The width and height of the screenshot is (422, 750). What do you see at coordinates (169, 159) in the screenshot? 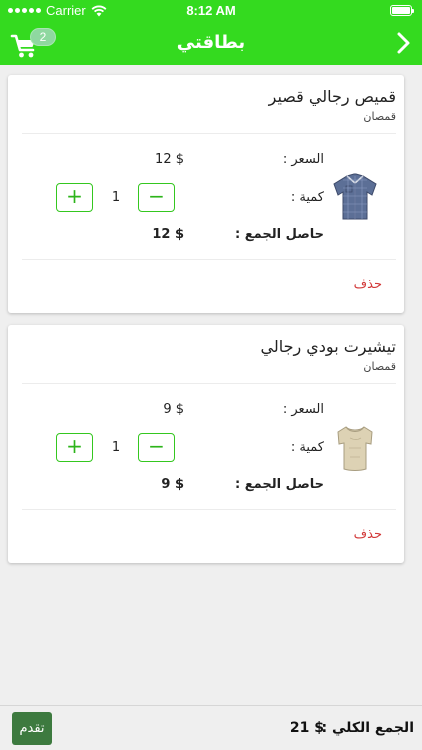
I see `price-value: 12 $` at bounding box center [169, 159].